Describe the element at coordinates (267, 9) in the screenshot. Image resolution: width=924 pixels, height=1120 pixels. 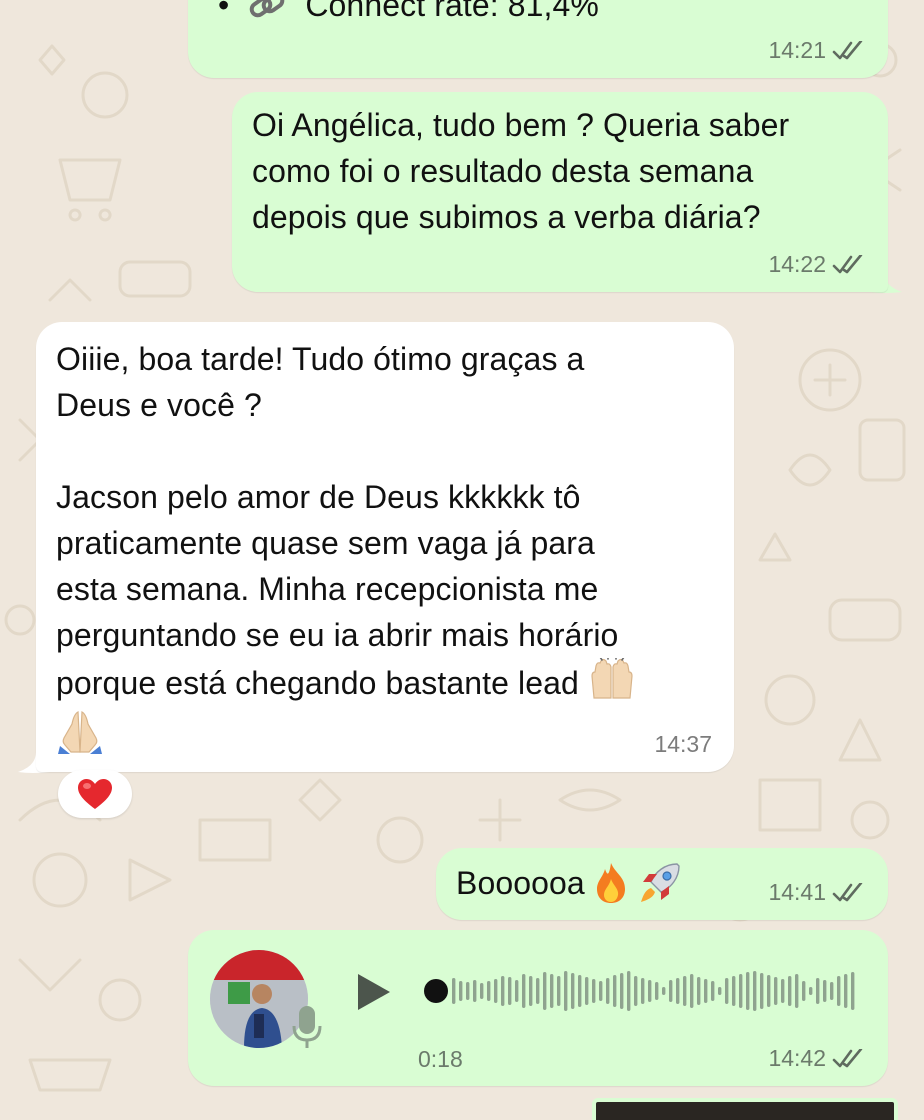
I see `link-emoji-icon` at that location.